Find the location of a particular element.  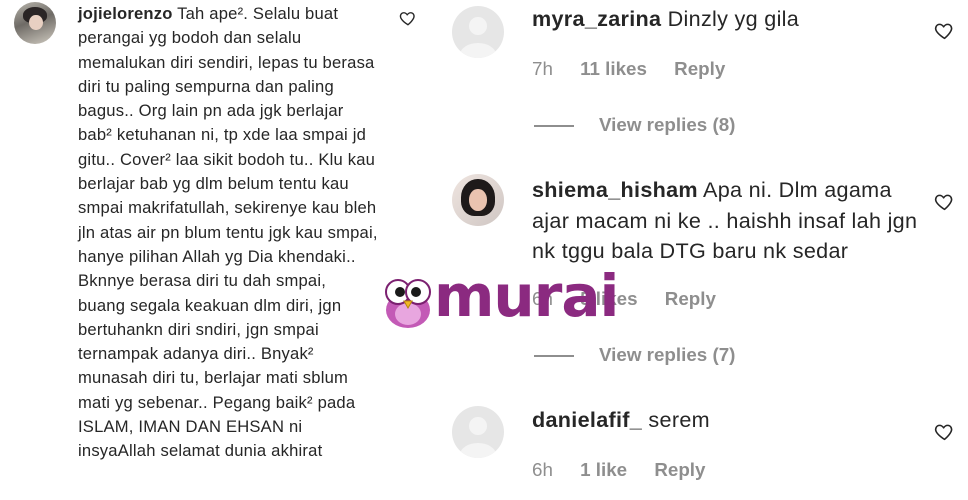

comment-meta: 6h 1 like Reply is located at coordinates (629, 470).